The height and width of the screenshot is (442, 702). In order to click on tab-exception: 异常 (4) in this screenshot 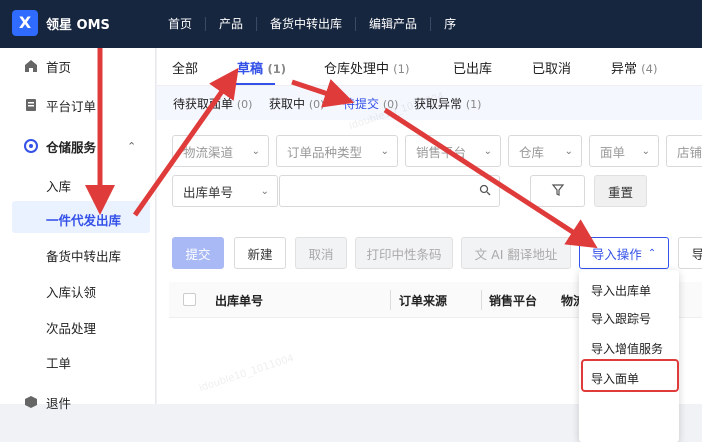, I will do `click(634, 67)`.